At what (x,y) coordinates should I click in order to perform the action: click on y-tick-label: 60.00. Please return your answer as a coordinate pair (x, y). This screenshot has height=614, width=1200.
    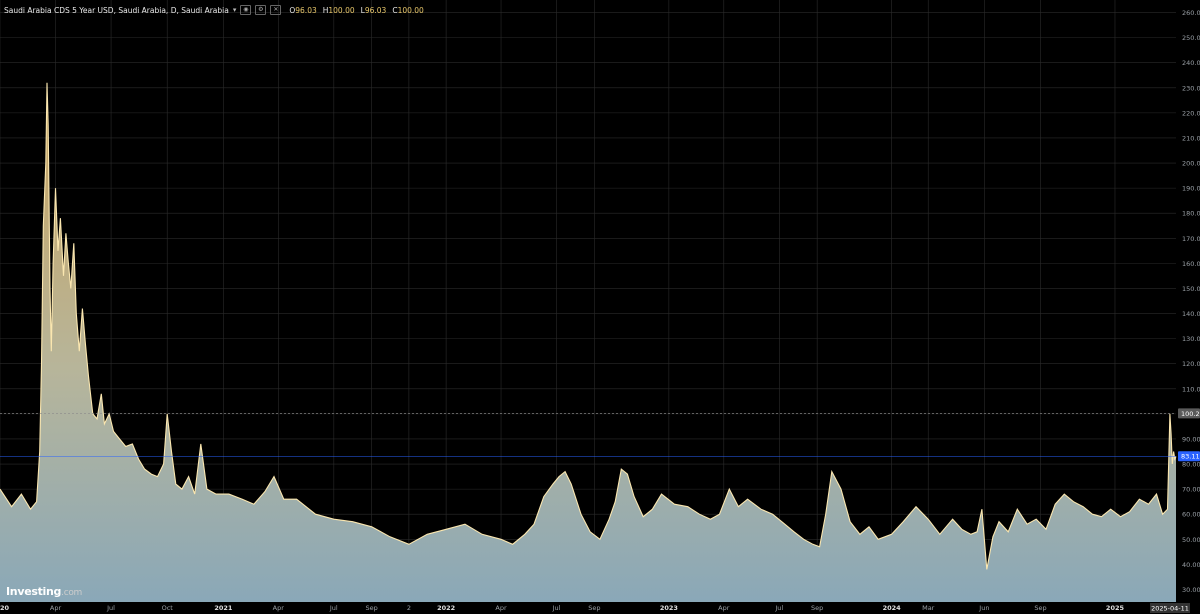
    Looking at the image, I should click on (1191, 515).